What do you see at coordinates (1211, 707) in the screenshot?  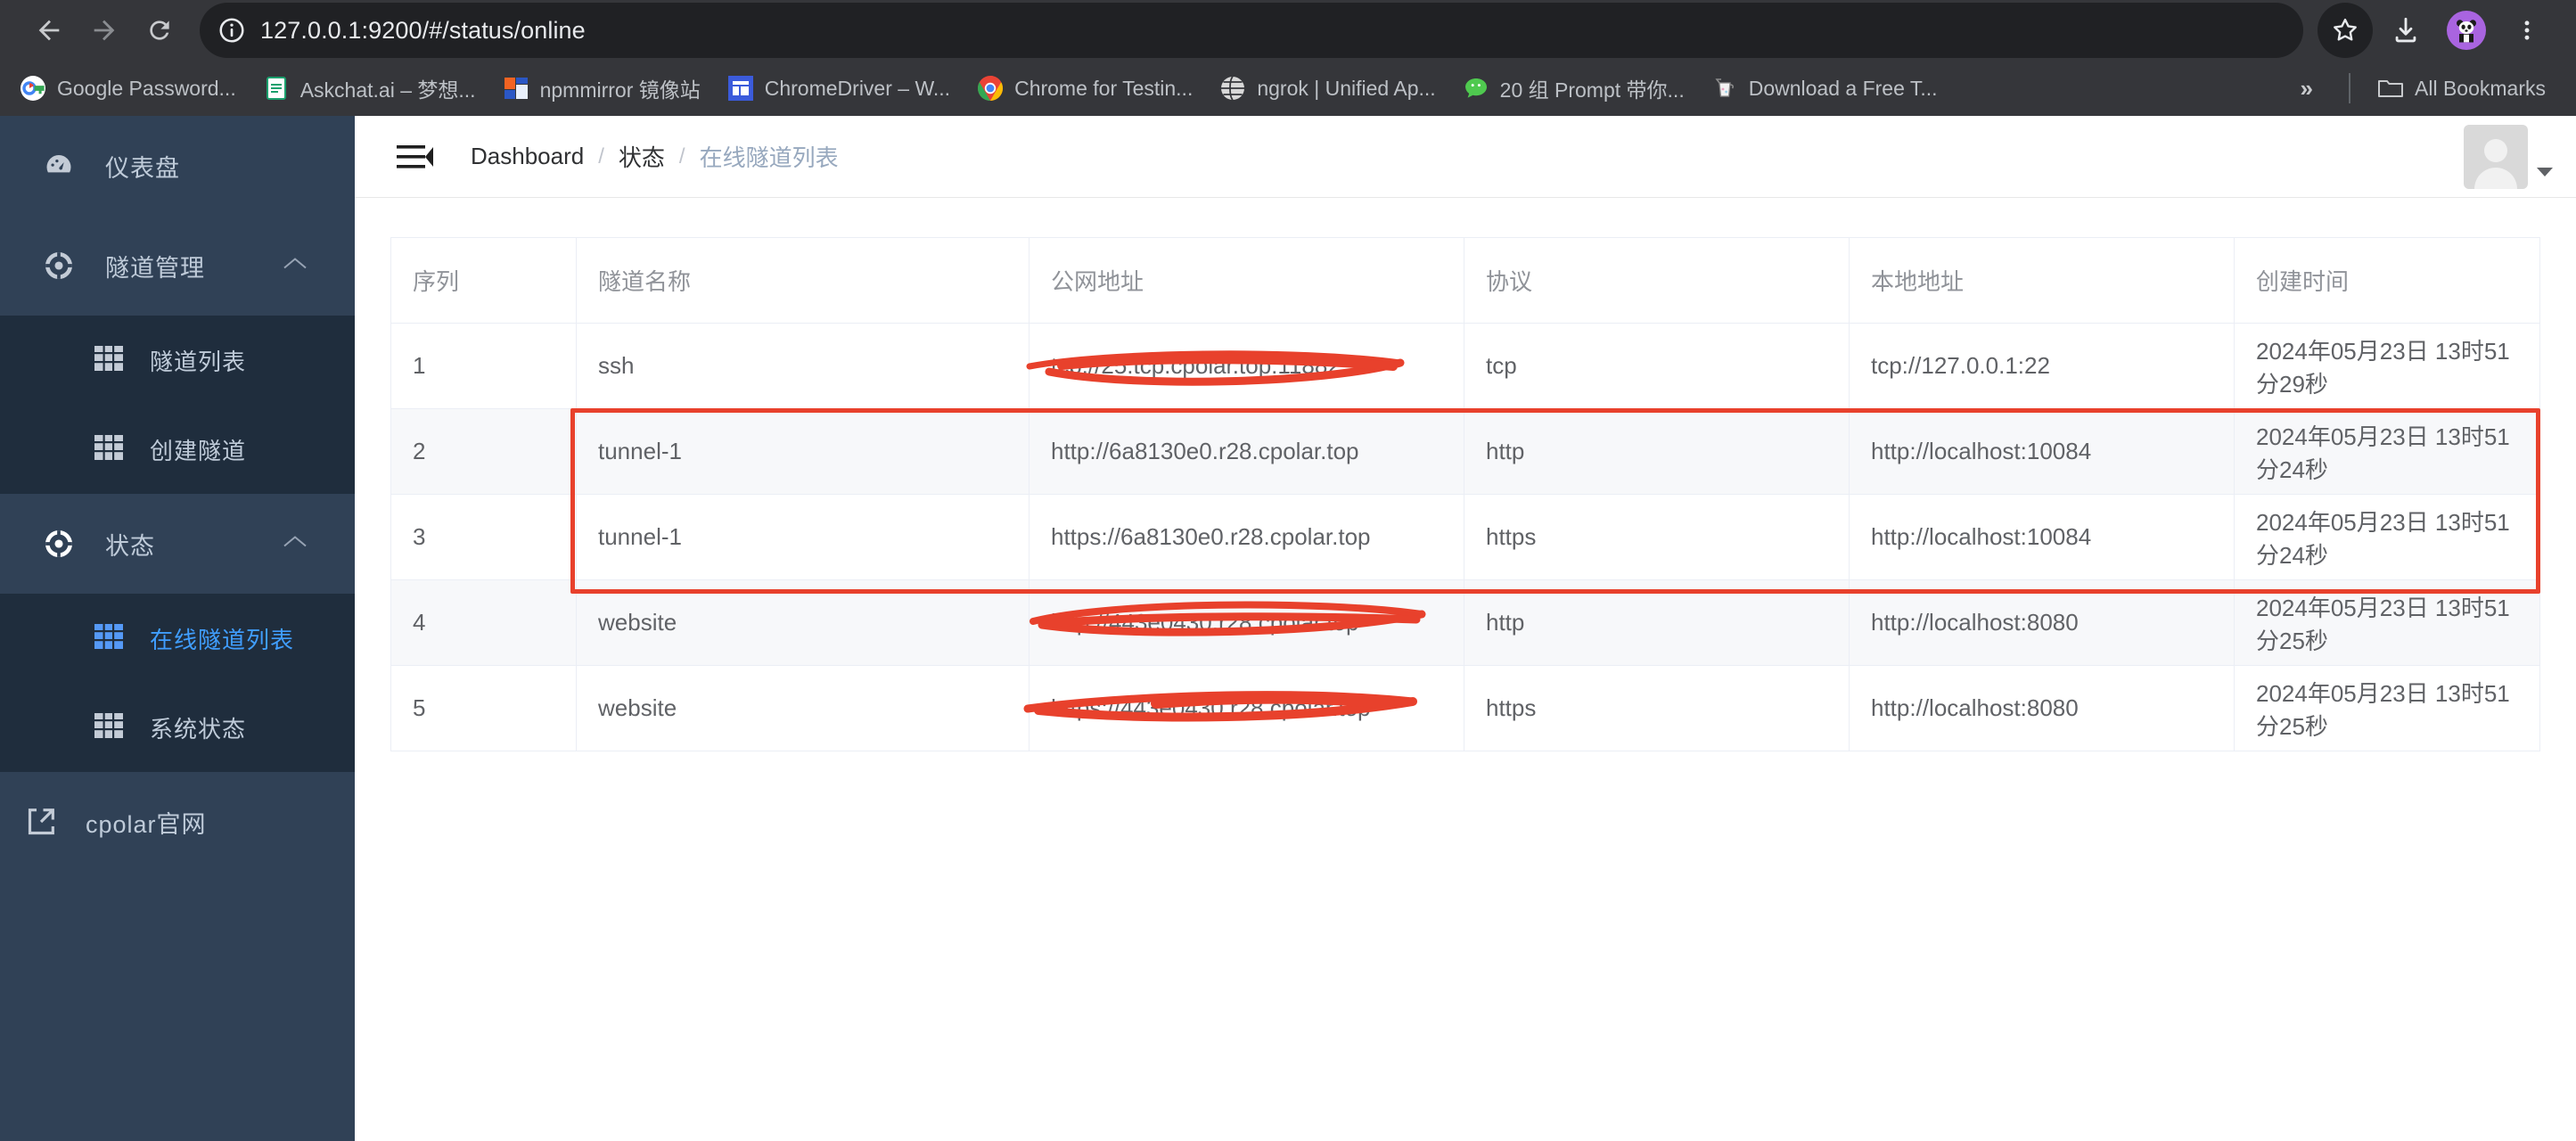 I see `public-address-text: https://443e0430.r28.cpolar.top` at bounding box center [1211, 707].